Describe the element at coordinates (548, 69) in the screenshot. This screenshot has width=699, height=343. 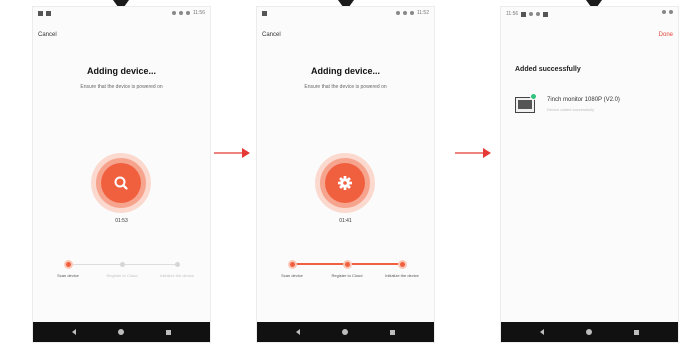
I see `success-heading: Added successfully` at that location.